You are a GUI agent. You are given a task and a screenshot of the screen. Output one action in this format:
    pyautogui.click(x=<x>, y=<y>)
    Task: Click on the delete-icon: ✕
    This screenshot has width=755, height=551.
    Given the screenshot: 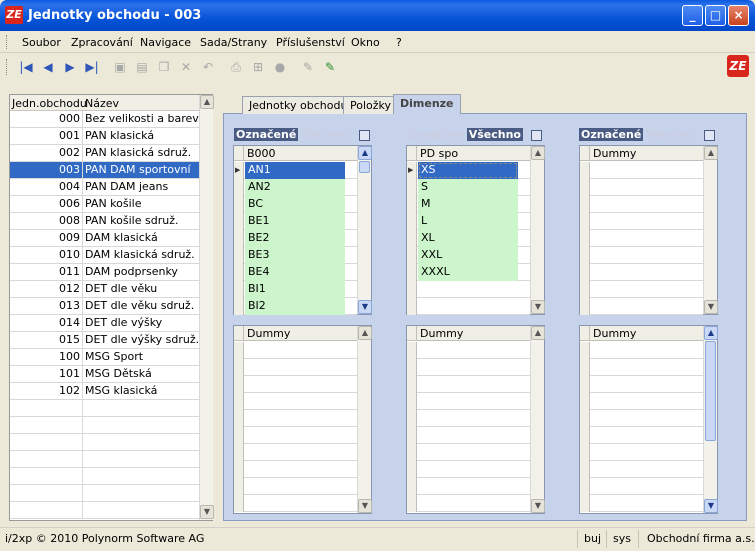 What is the action you would take?
    pyautogui.click(x=186, y=67)
    